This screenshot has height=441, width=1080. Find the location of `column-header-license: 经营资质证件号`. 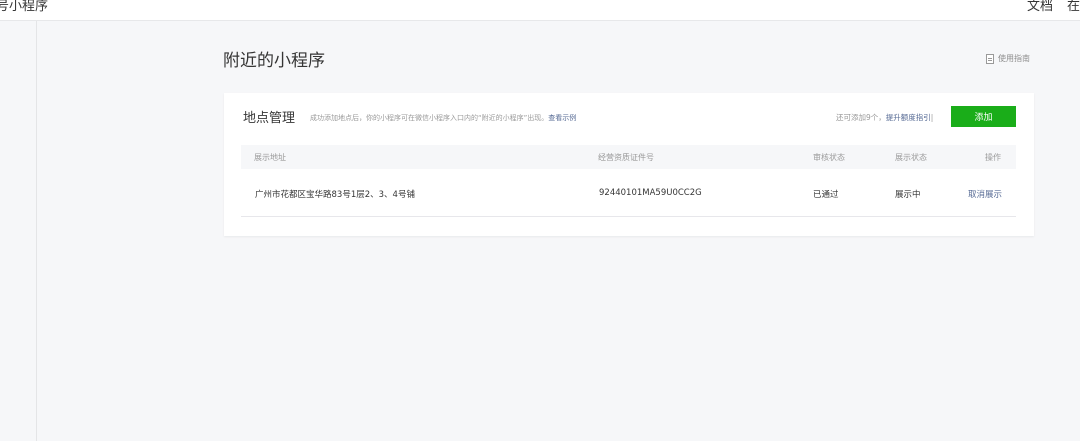

column-header-license: 经营资质证件号 is located at coordinates (626, 157).